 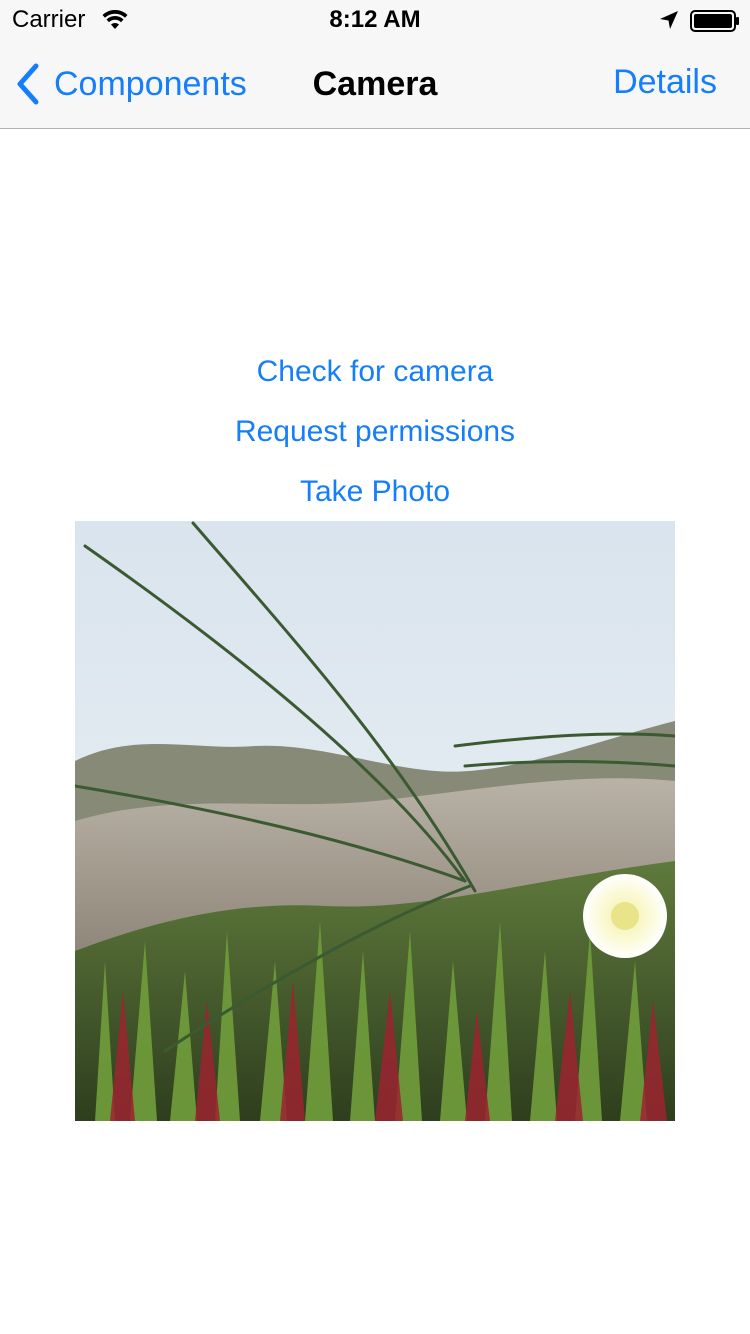 I want to click on photo-flower, so click(x=625, y=916).